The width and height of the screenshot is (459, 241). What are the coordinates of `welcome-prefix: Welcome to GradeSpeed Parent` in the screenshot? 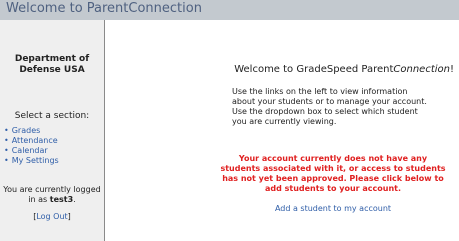 It's located at (314, 69).